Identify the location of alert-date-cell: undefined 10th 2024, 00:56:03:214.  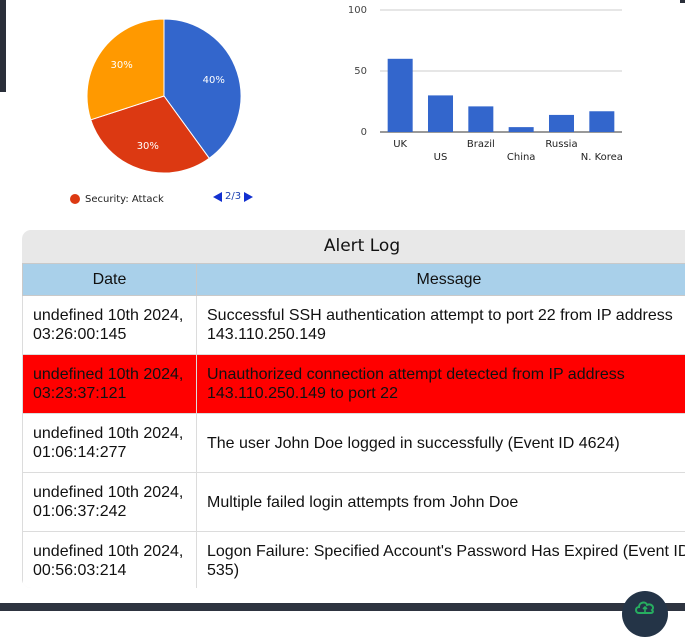
(110, 560).